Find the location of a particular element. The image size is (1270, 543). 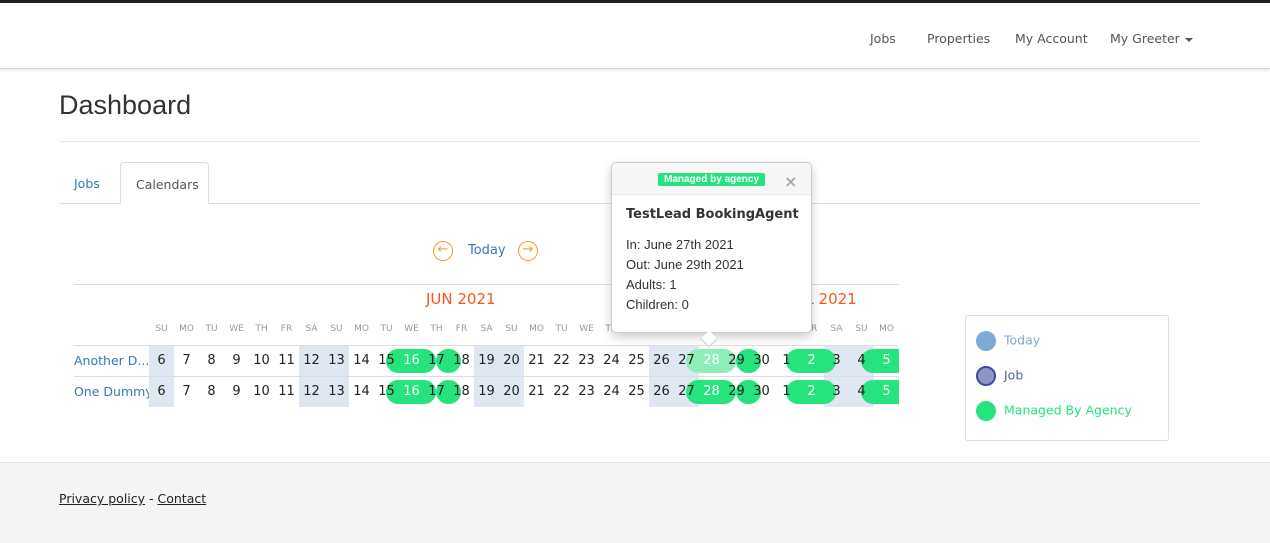

legend-agency-label: Managed By Agency is located at coordinates (1068, 410).